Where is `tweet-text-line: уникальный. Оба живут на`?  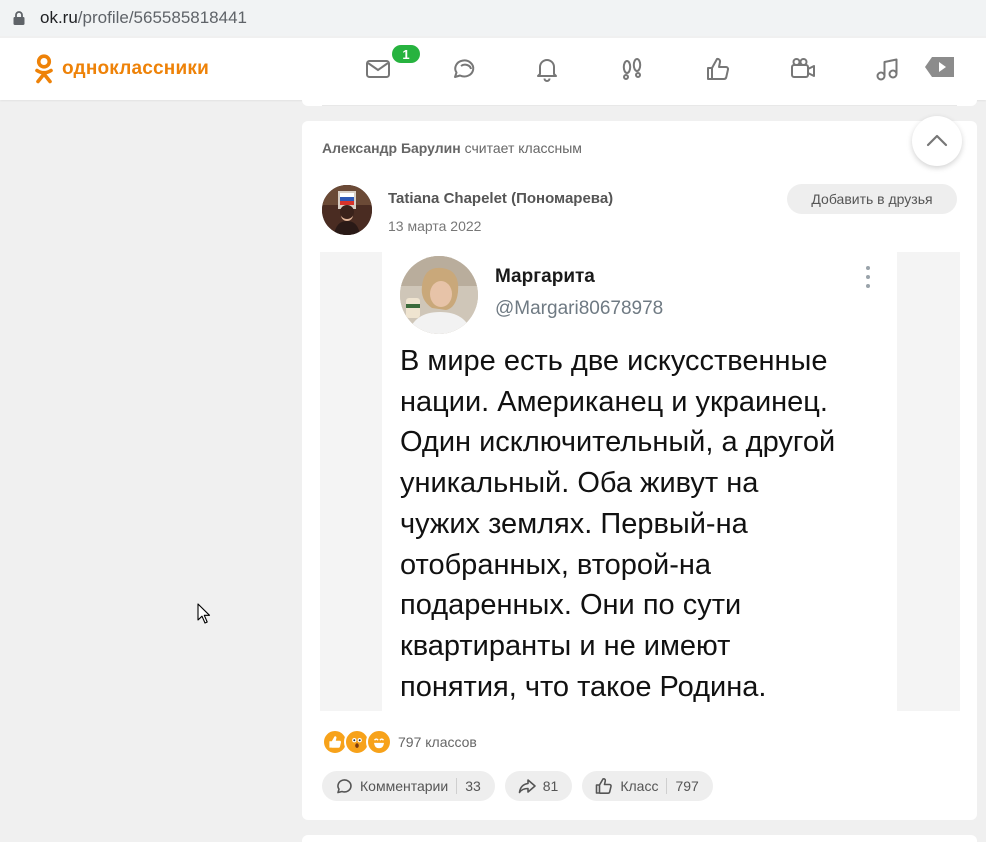
tweet-text-line: уникальный. Оба живут на is located at coordinates (579, 483).